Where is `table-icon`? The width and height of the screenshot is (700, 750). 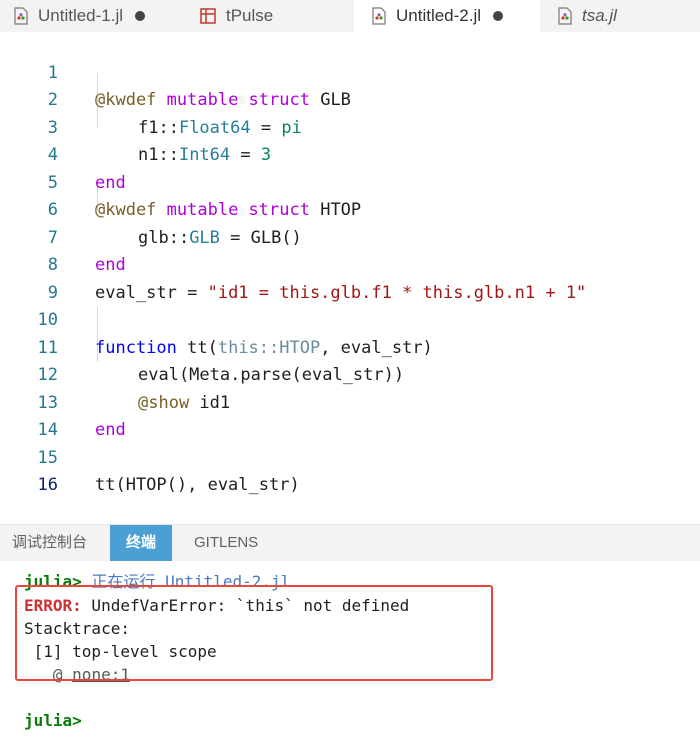 table-icon is located at coordinates (208, 16).